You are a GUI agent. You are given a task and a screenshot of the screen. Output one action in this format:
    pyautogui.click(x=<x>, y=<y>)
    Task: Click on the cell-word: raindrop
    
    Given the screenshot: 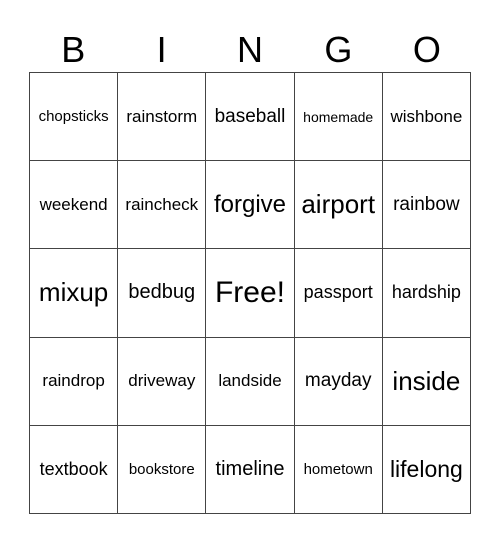 What is the action you would take?
    pyautogui.click(x=73, y=381)
    